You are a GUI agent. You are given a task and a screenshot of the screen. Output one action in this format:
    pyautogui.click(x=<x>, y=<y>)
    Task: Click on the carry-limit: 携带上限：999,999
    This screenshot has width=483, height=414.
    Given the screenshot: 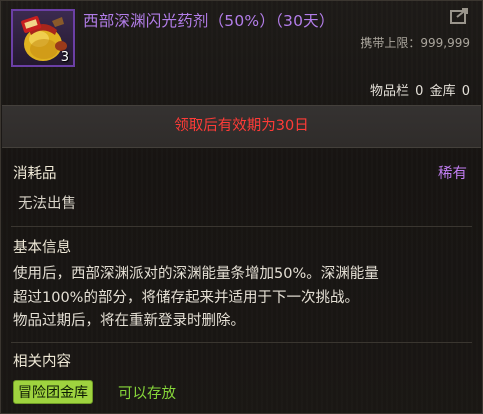 What is the action you would take?
    pyautogui.click(x=415, y=42)
    